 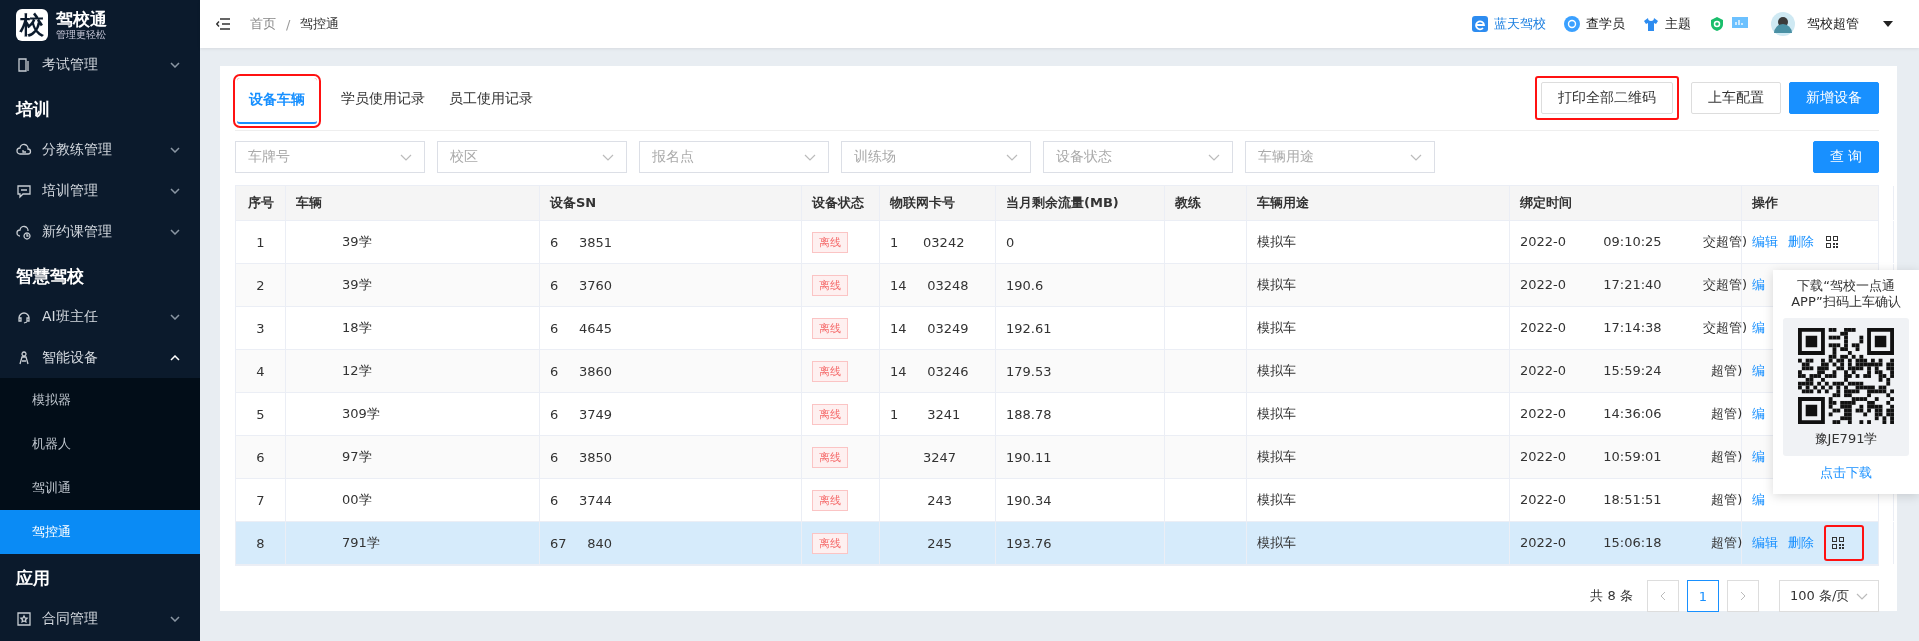 What do you see at coordinates (581, 328) in the screenshot?
I see `table-cell: 6 4645` at bounding box center [581, 328].